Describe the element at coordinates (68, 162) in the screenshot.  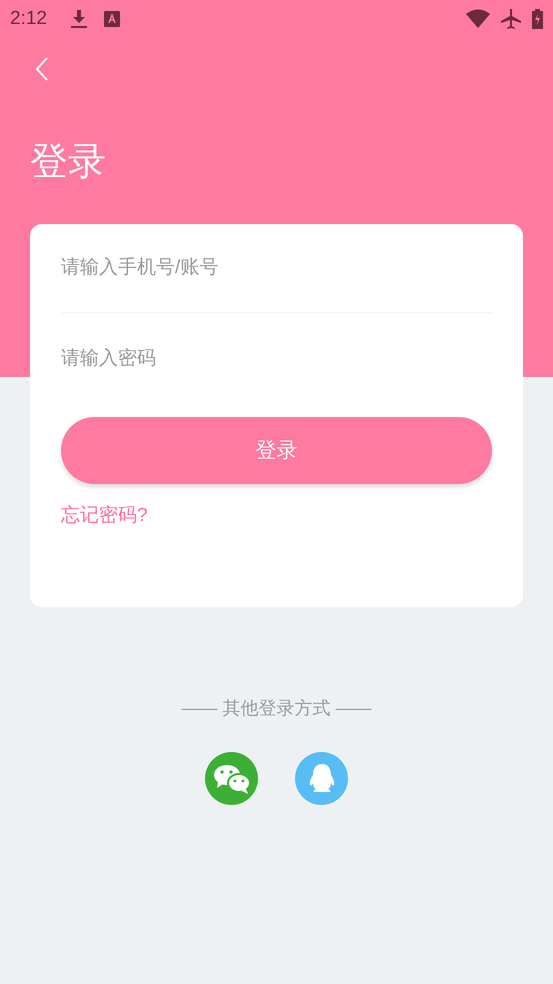
I see `page-title: 登录` at that location.